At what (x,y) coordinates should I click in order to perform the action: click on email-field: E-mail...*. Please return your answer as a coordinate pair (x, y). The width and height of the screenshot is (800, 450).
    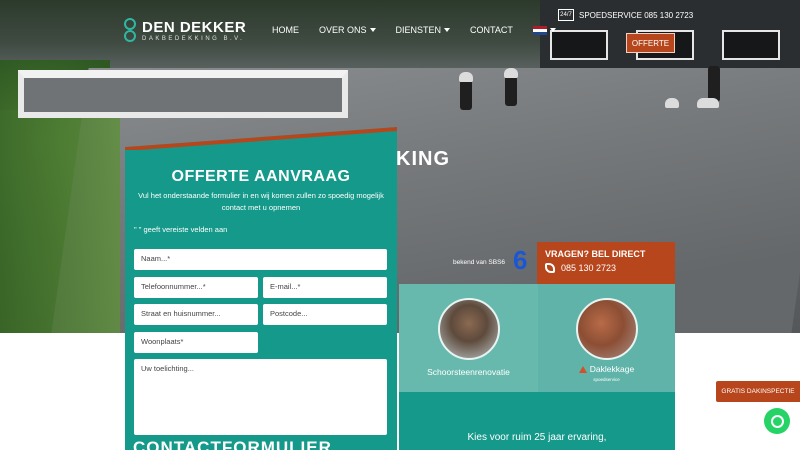
    Looking at the image, I should click on (325, 287).